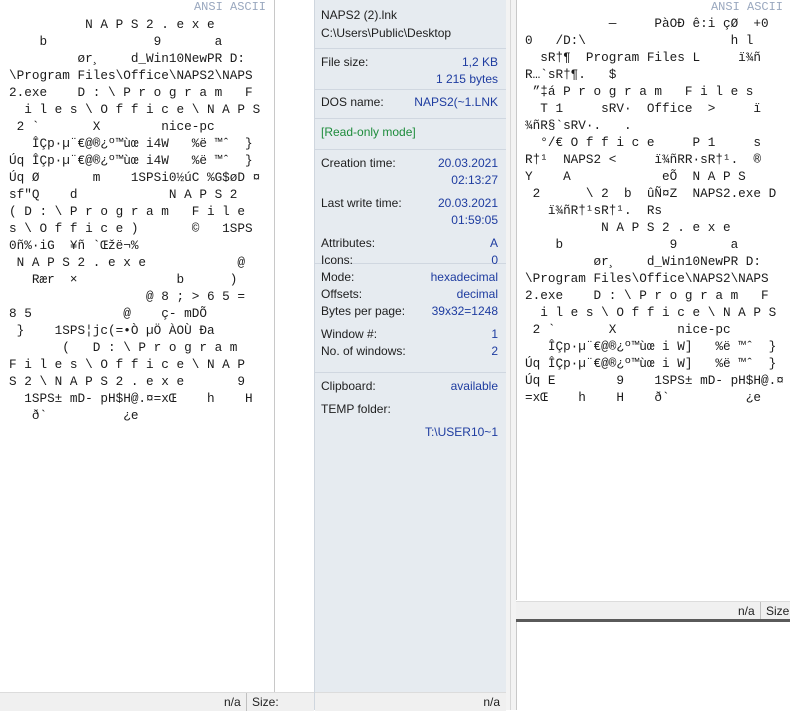 The width and height of the screenshot is (790, 711). I want to click on creation-time: 02:13:27, so click(474, 180).